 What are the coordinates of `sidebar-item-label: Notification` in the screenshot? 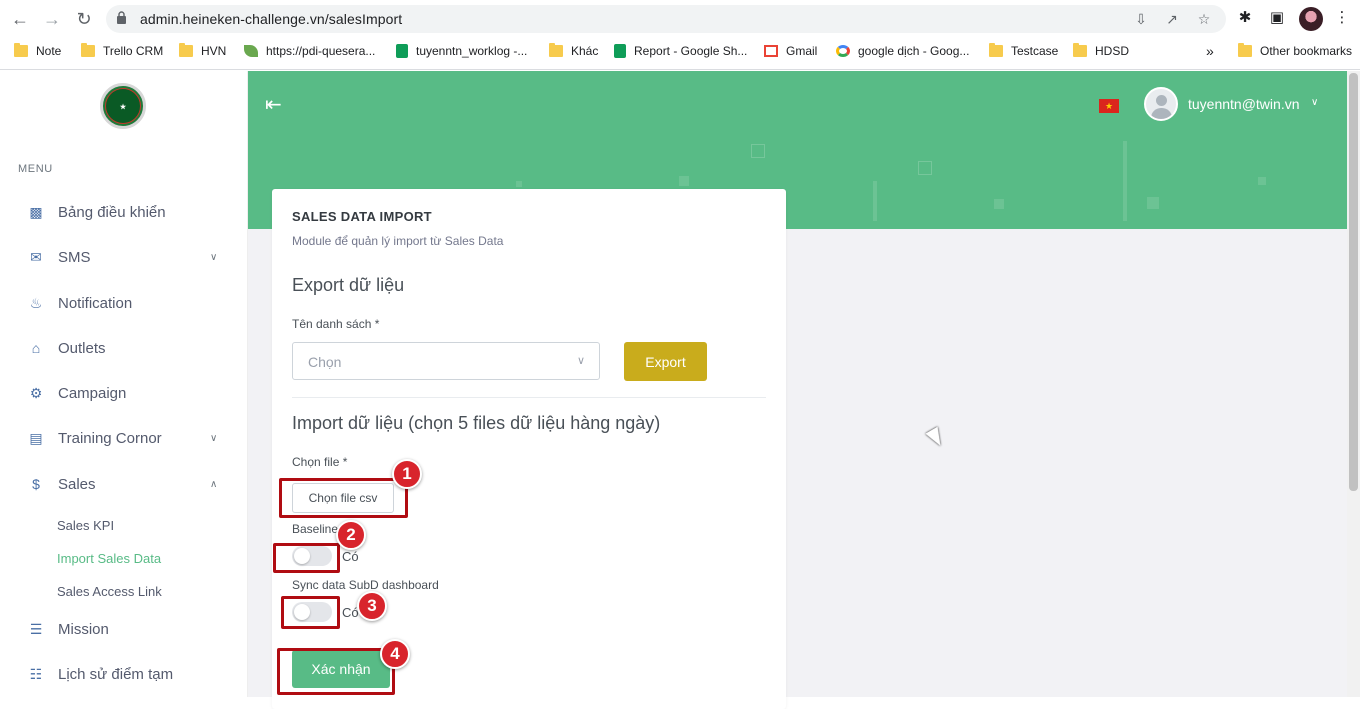 It's located at (95, 303).